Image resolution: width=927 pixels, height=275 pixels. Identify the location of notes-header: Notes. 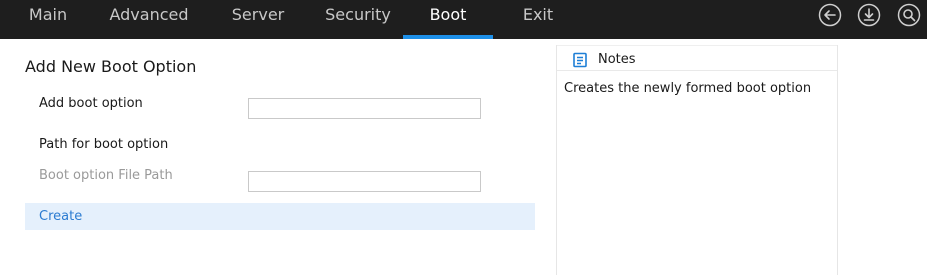
(697, 58).